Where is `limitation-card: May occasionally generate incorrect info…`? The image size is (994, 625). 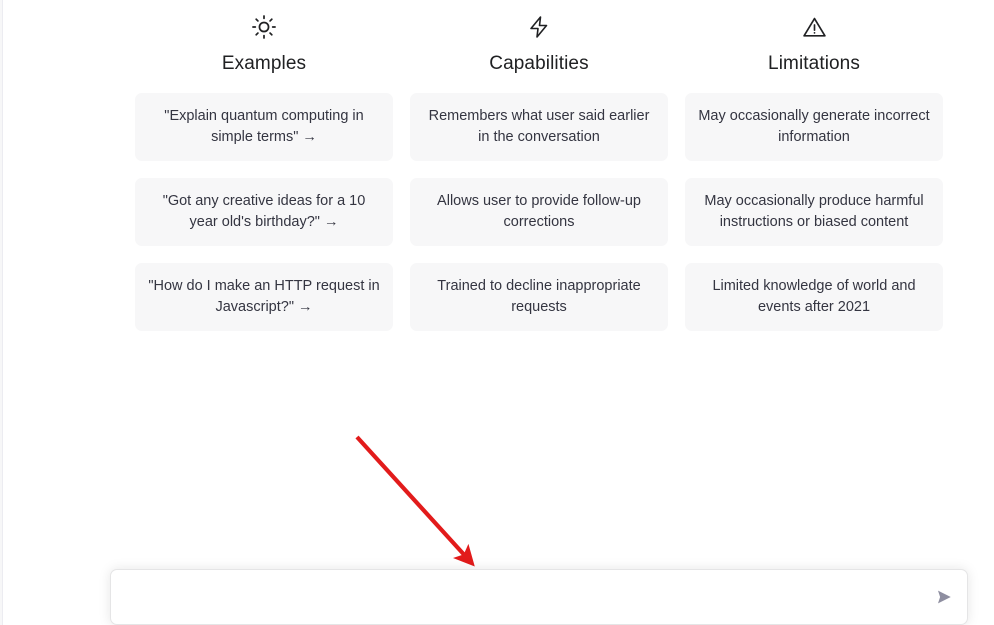
limitation-card: May occasionally generate incorrect info… is located at coordinates (814, 127).